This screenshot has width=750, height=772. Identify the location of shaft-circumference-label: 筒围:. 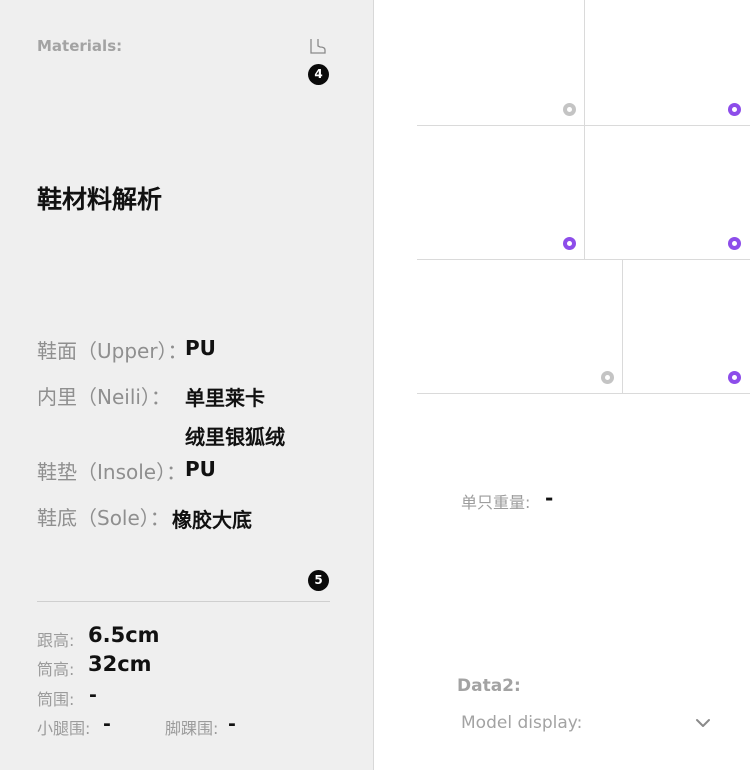
(56, 699).